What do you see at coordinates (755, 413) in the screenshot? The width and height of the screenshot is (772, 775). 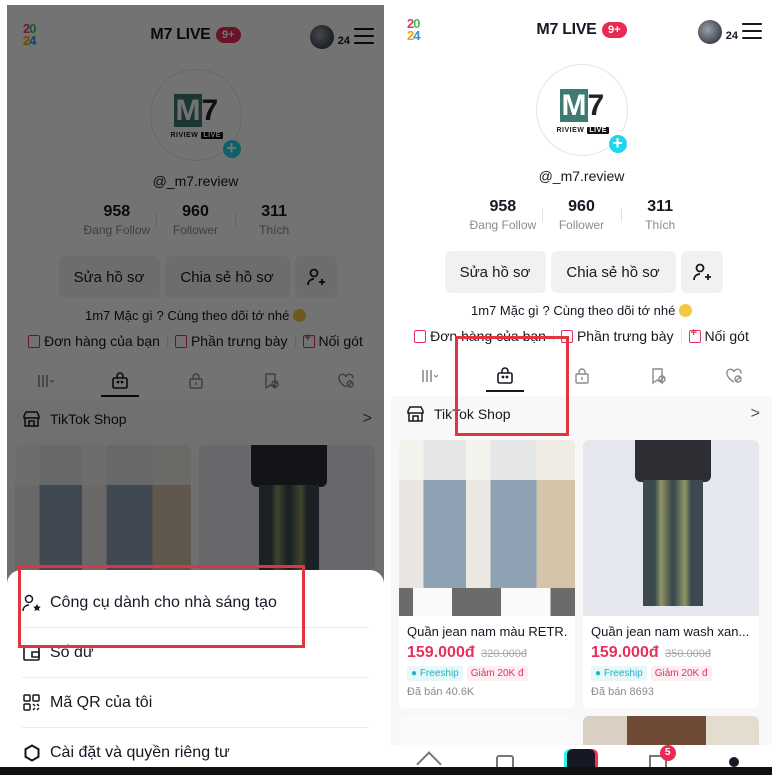 I see `chevron-right-icon: >` at bounding box center [755, 413].